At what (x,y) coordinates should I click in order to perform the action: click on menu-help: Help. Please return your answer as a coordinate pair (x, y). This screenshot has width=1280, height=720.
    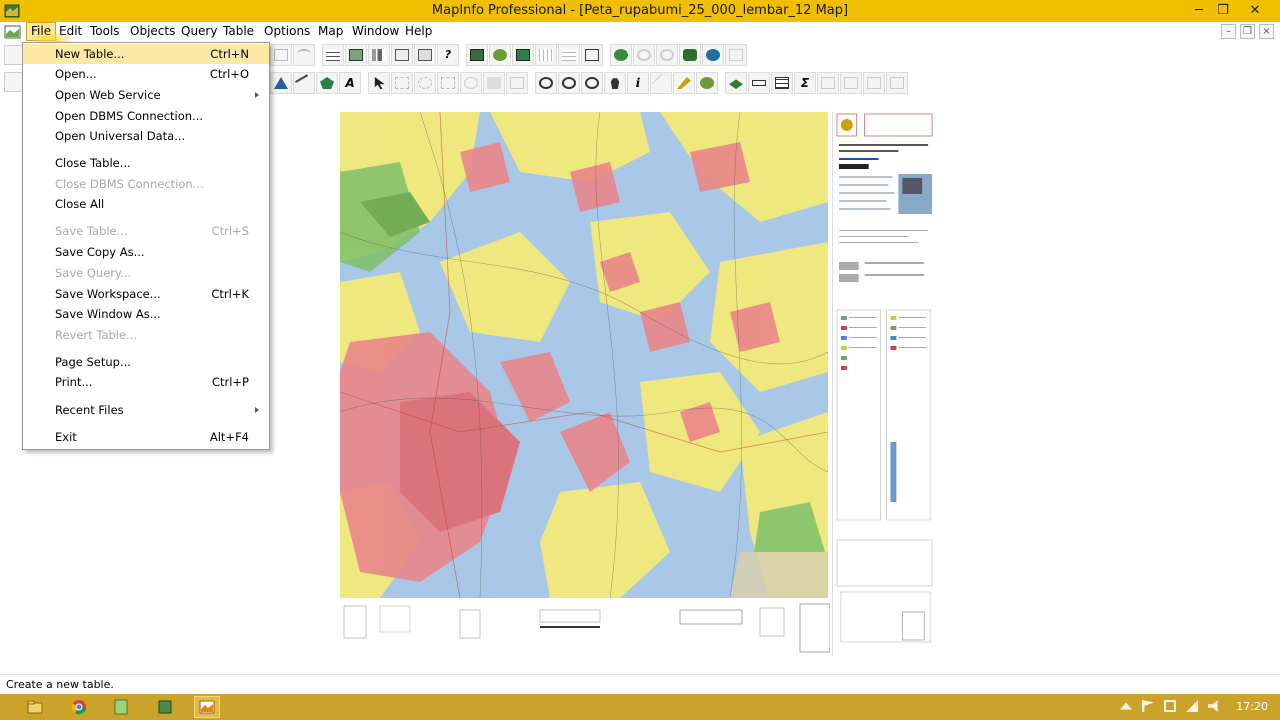
    Looking at the image, I should click on (418, 31).